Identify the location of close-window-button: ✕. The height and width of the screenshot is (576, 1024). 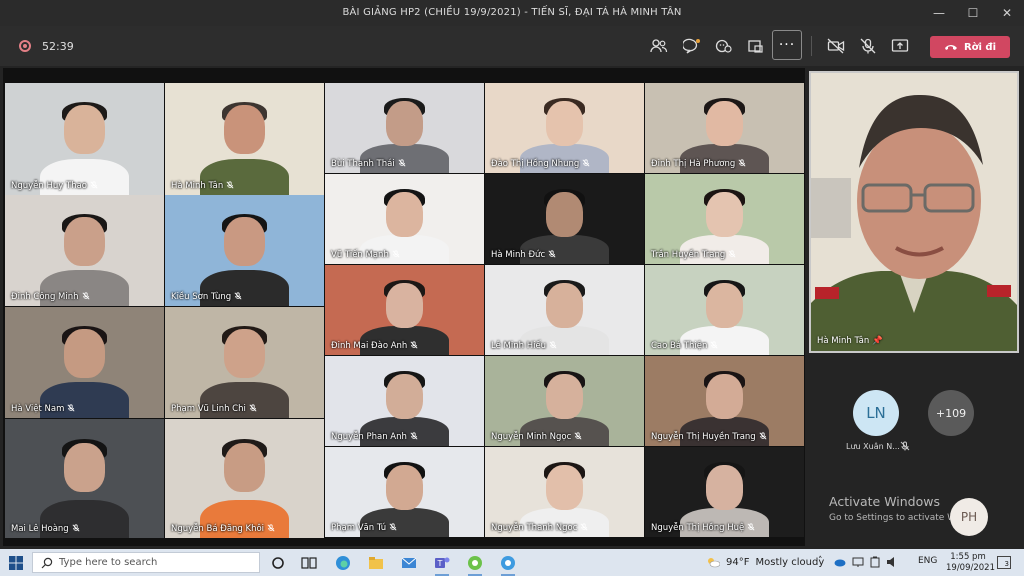
(1007, 13).